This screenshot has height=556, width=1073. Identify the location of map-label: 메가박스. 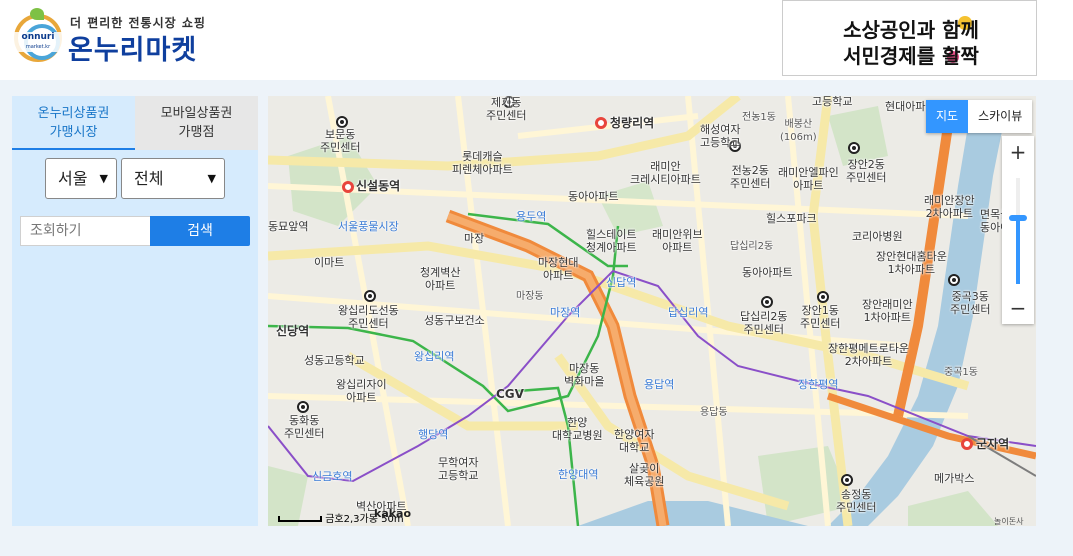
(954, 478).